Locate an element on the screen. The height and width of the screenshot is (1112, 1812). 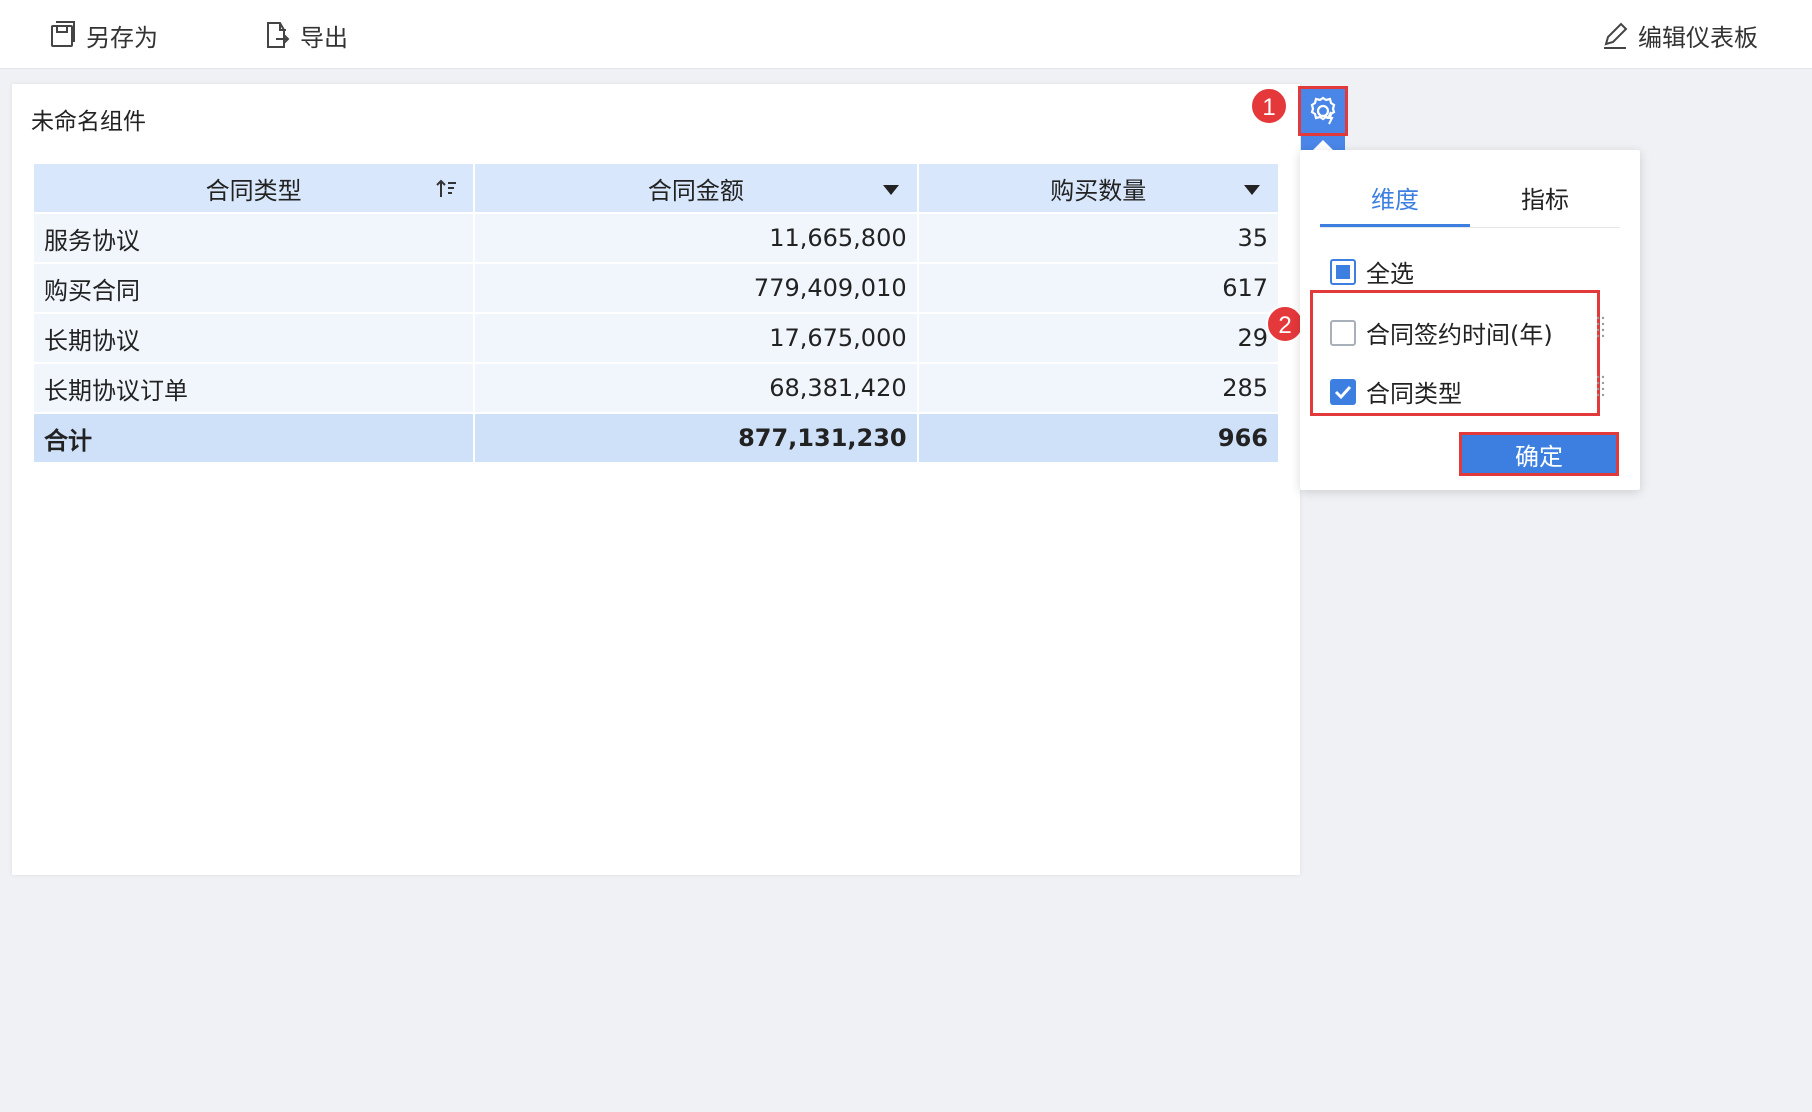
partial-check-icon is located at coordinates (1343, 271).